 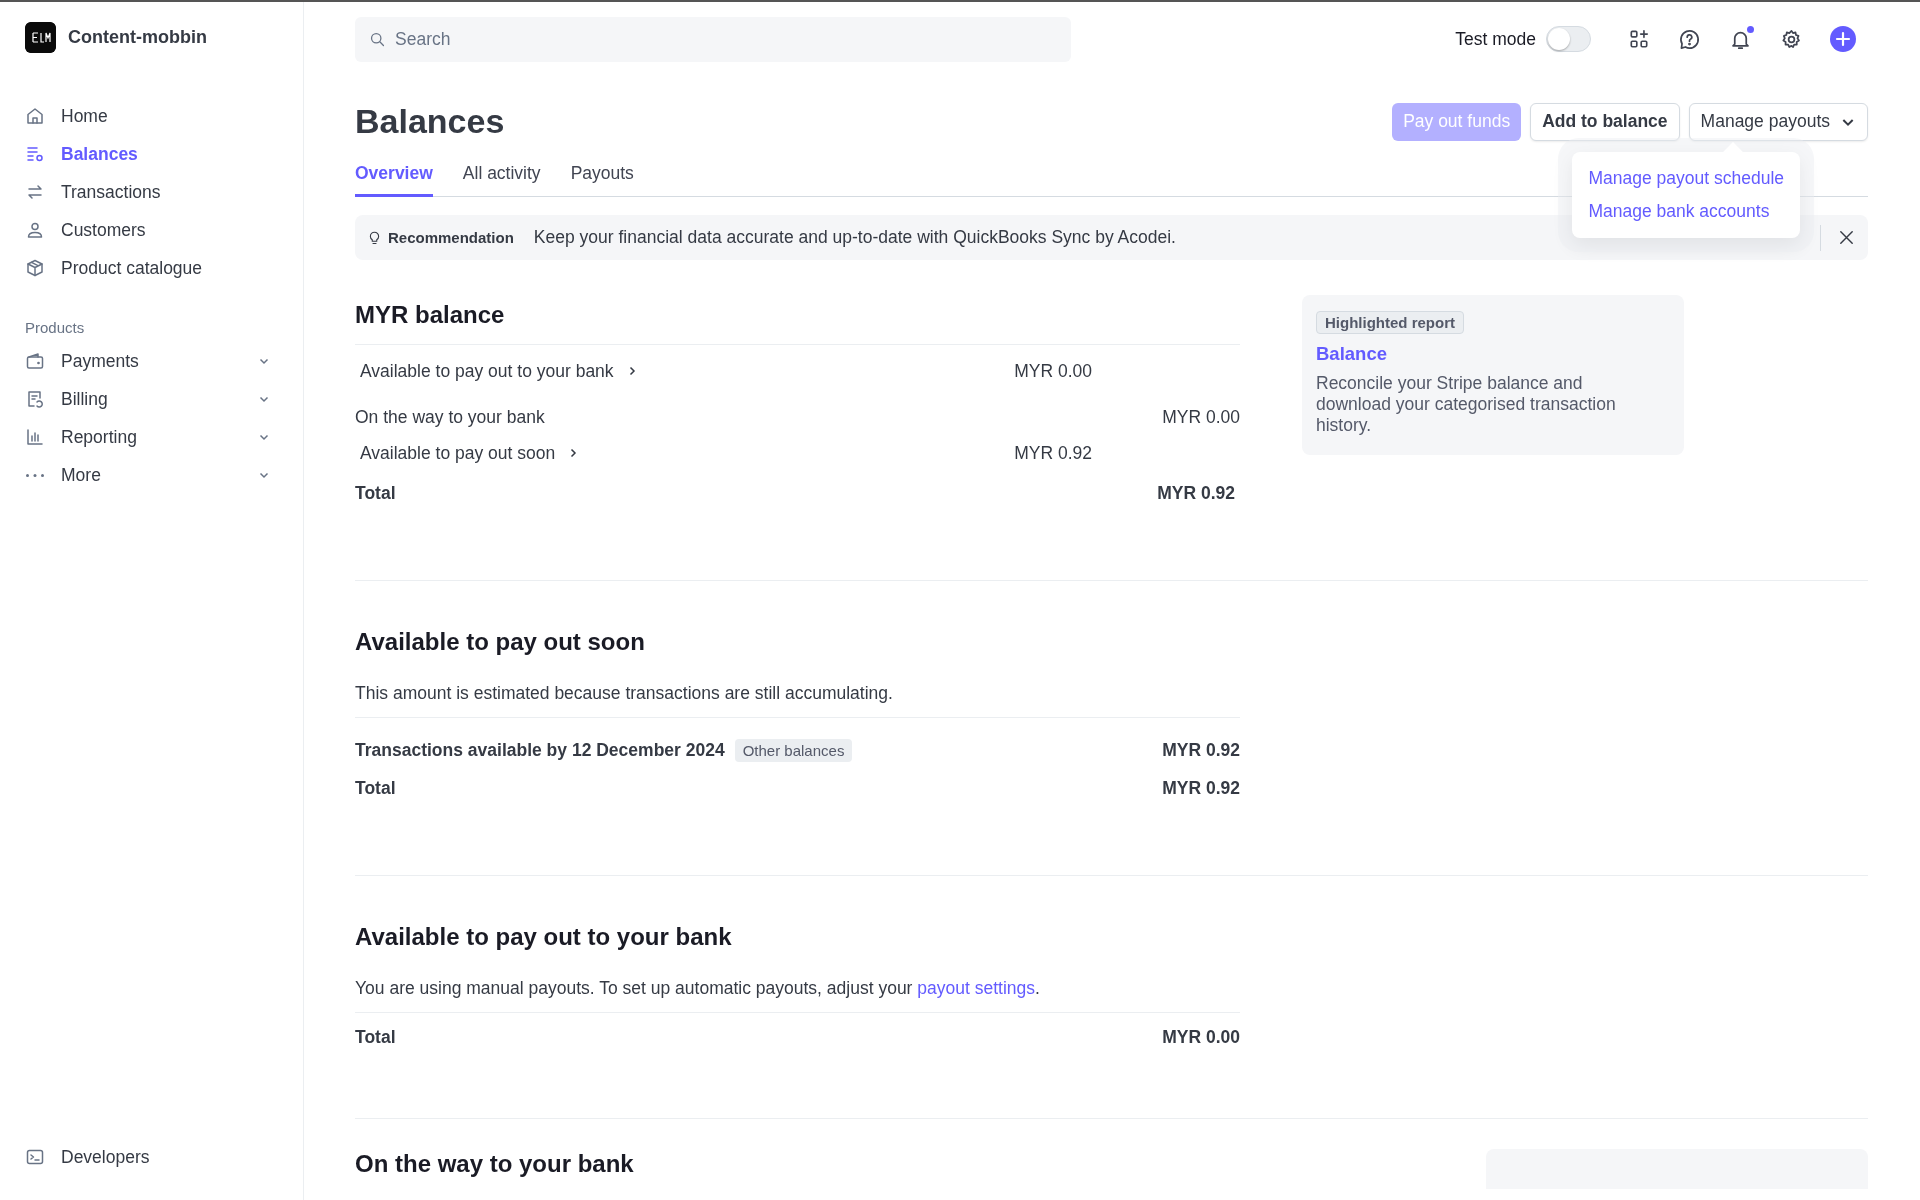 What do you see at coordinates (470, 453) in the screenshot?
I see `breakdown-row-link: Available to pay out soon` at bounding box center [470, 453].